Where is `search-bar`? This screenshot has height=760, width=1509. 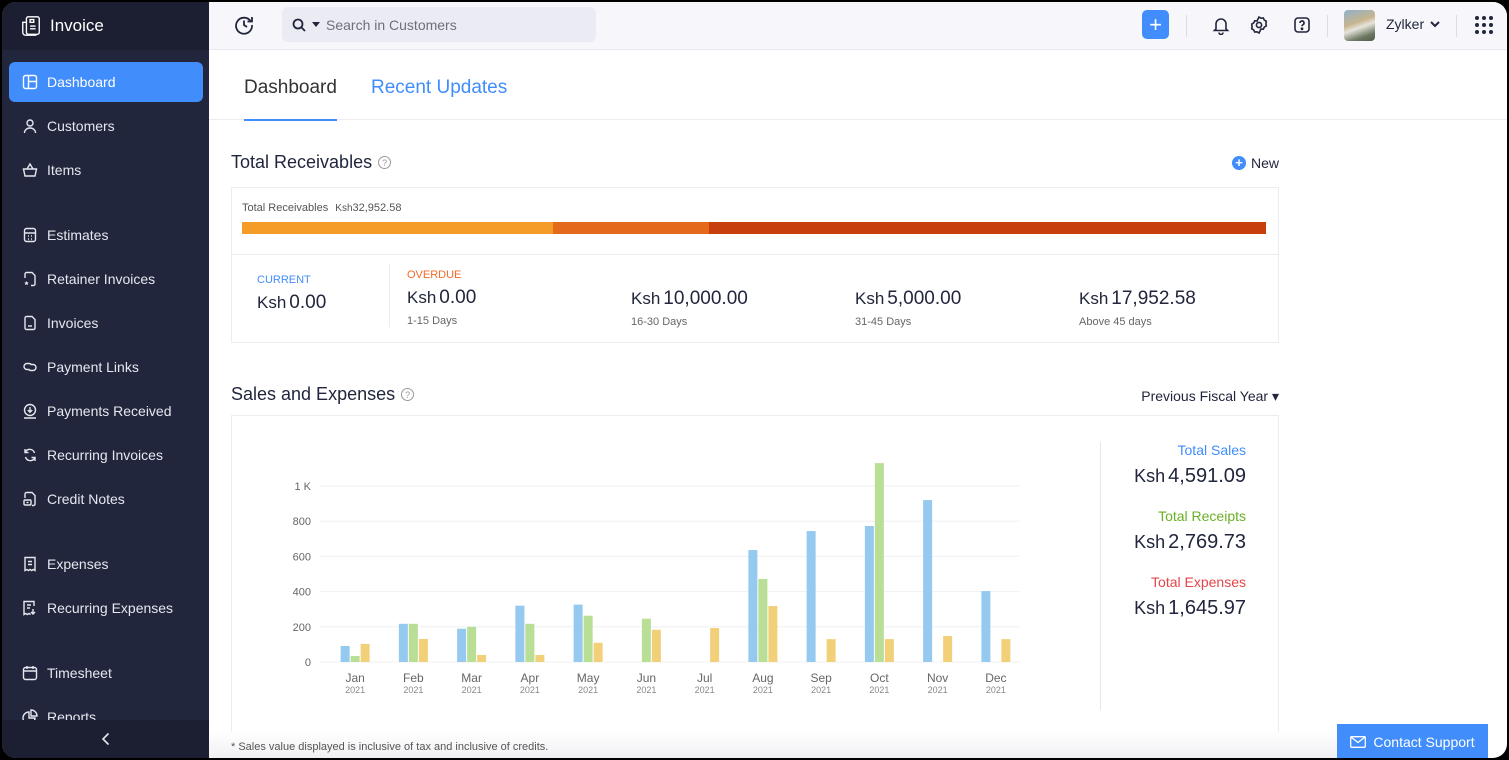
search-bar is located at coordinates (439, 24).